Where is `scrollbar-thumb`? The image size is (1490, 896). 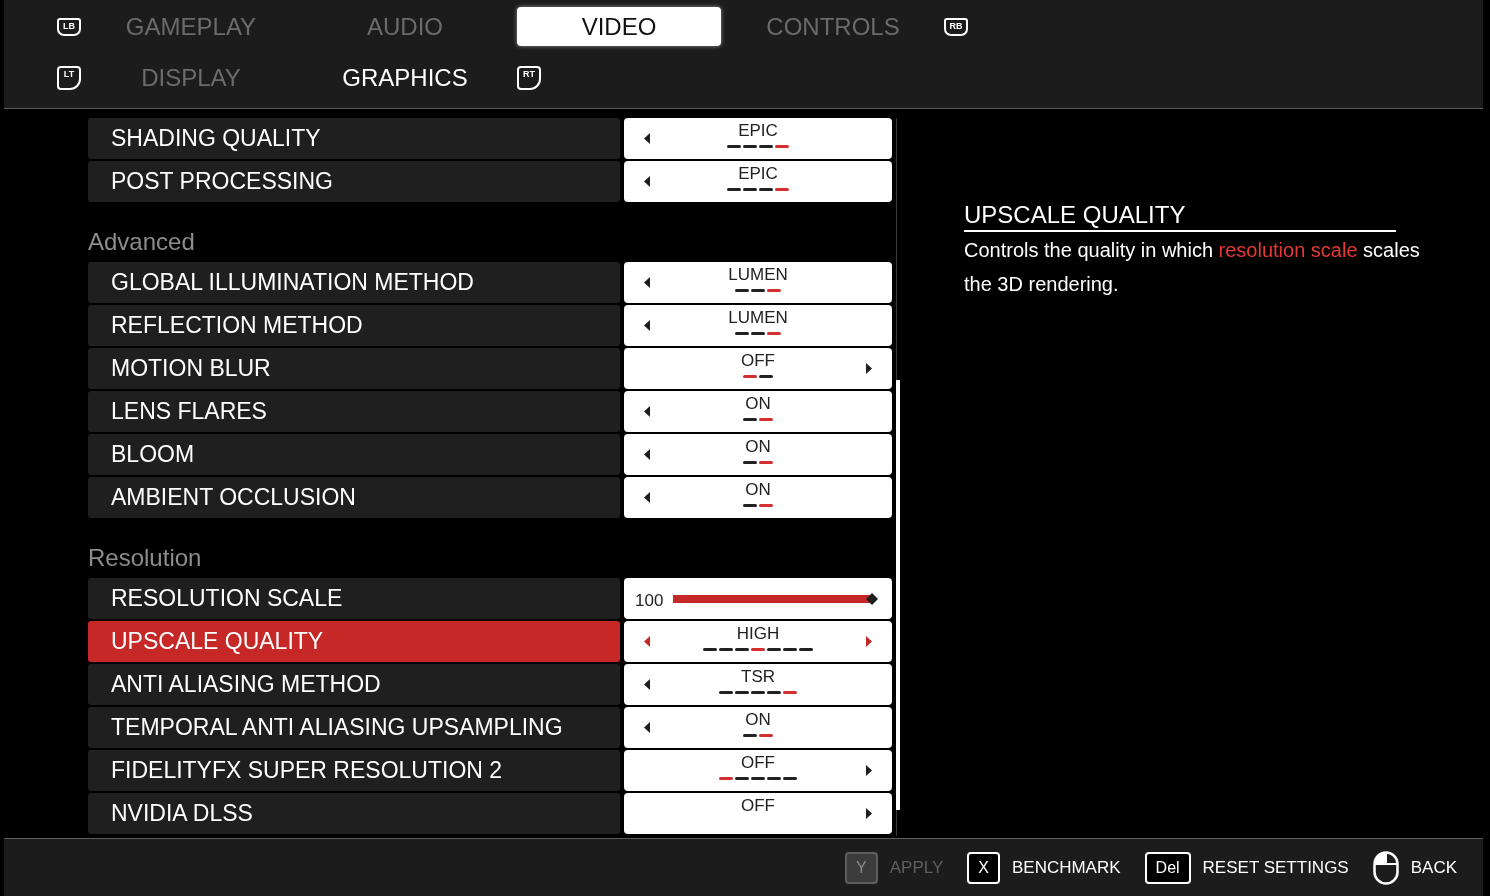 scrollbar-thumb is located at coordinates (898, 595).